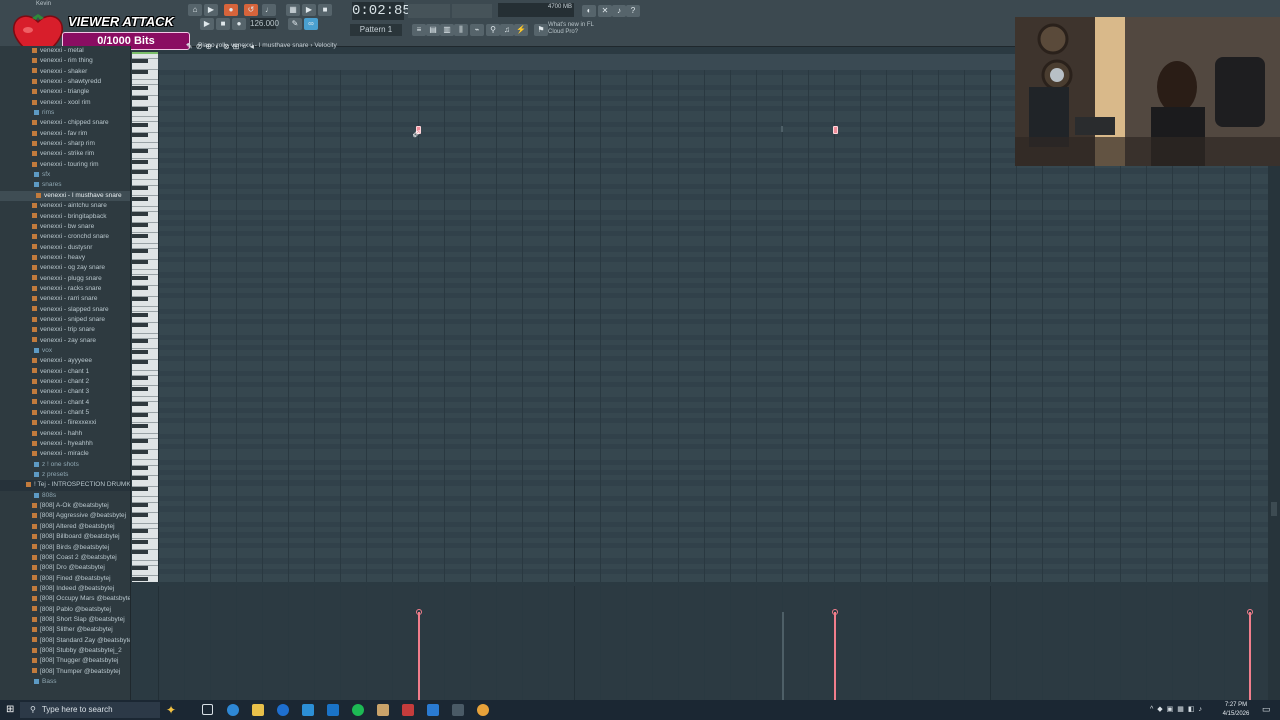 The width and height of the screenshot is (1280, 720). I want to click on browser-item: venexxi - metal, so click(65, 51).